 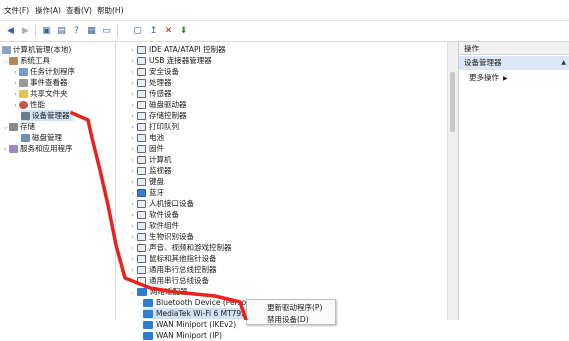 I want to click on more-actions-item: 更多操作 ▶, so click(x=514, y=78).